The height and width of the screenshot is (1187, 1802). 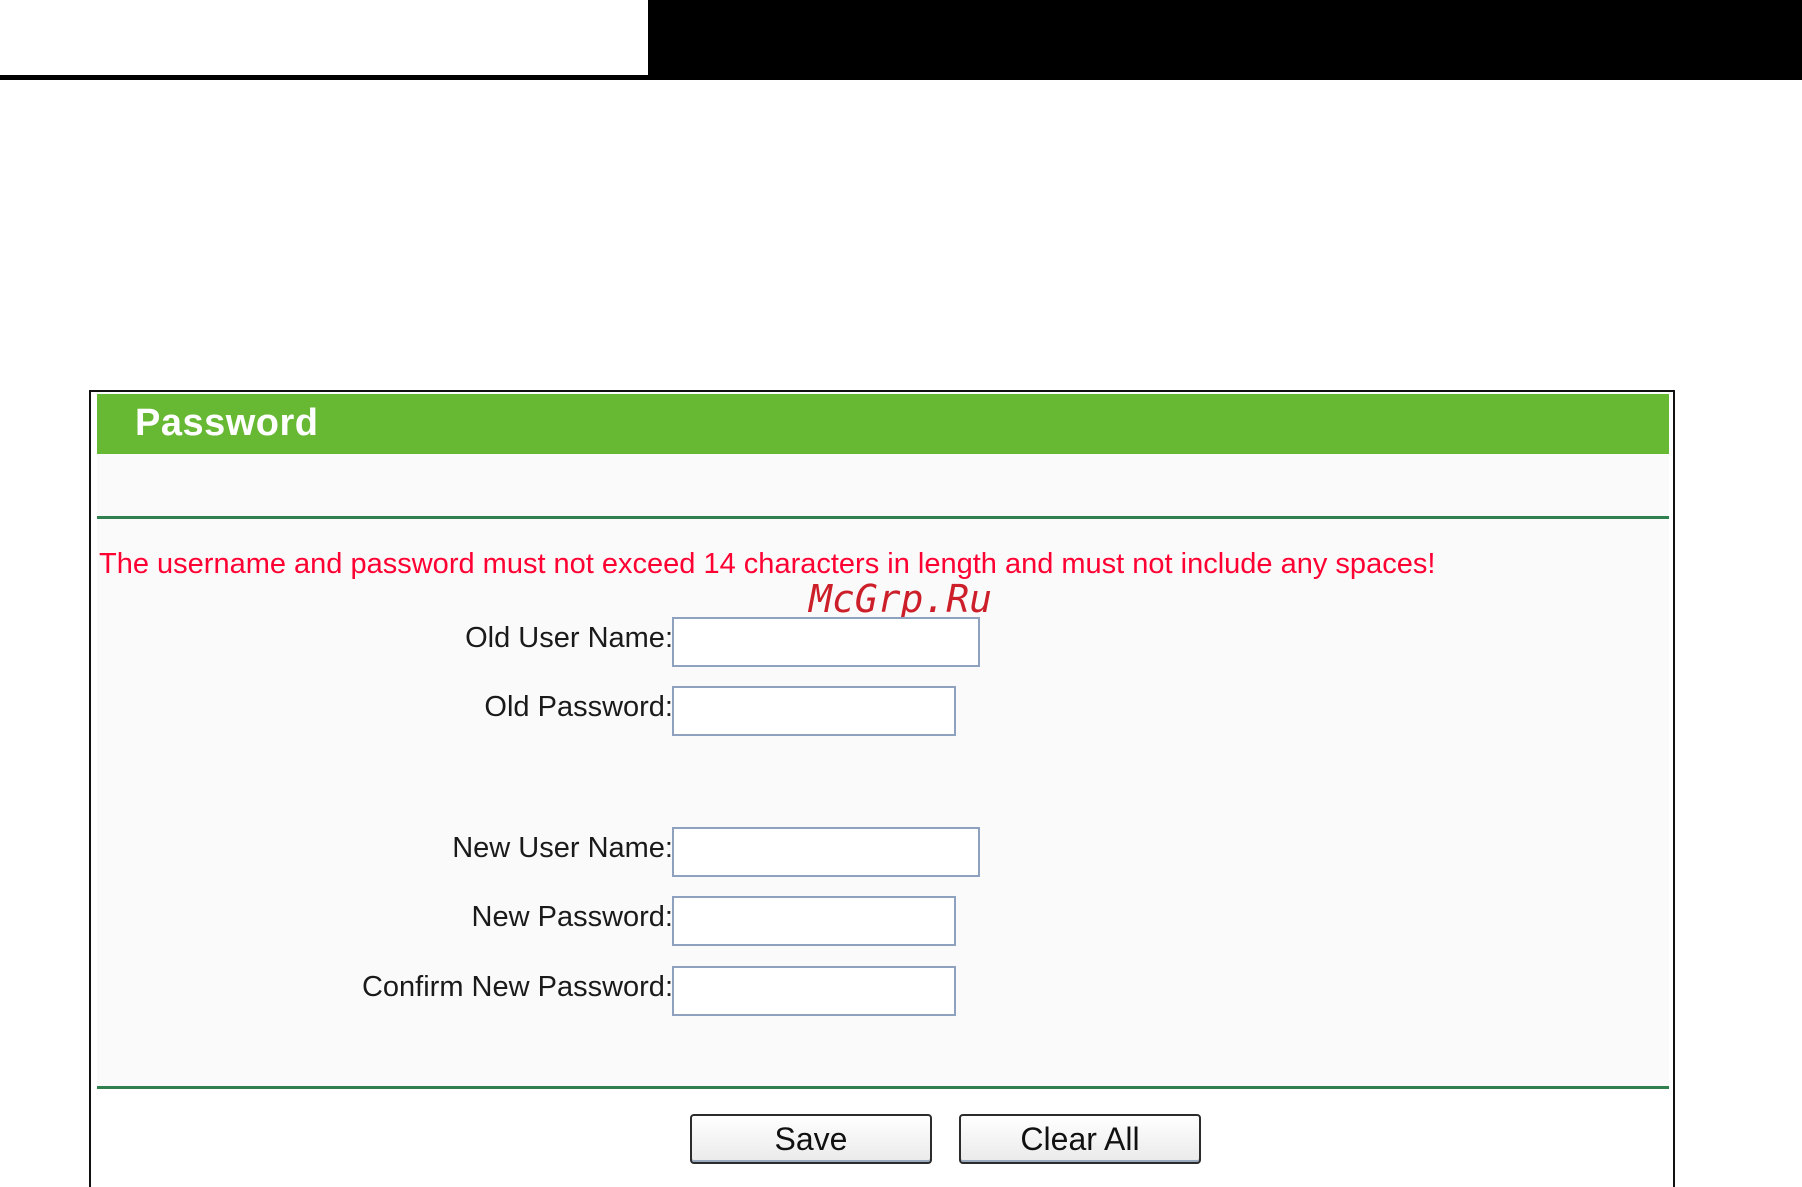 I want to click on top-bar-left-blank, so click(x=324, y=37).